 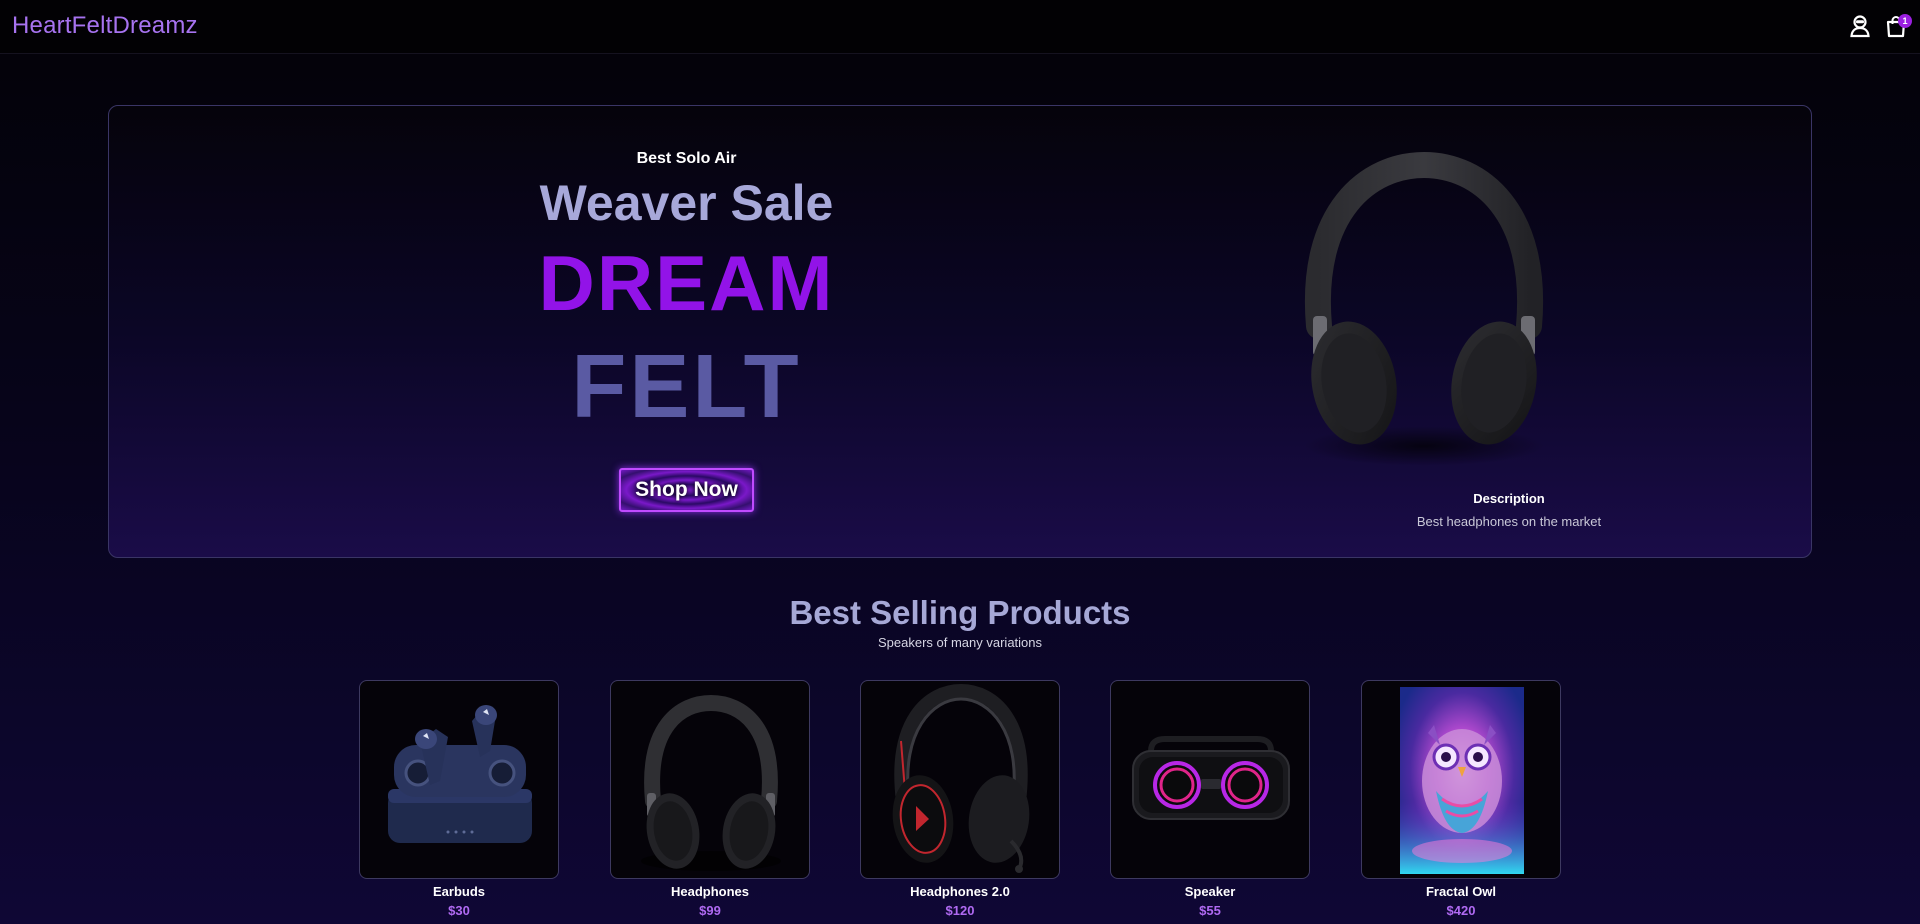 I want to click on product-card-speaker: Speaker $55, so click(x=1210, y=802).